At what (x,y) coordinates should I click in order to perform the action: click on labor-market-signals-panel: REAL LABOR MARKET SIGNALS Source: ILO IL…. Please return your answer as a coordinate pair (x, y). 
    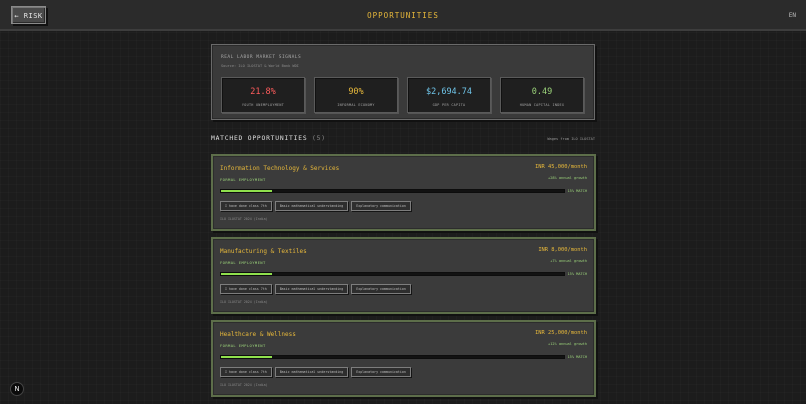
    Looking at the image, I should click on (403, 82).